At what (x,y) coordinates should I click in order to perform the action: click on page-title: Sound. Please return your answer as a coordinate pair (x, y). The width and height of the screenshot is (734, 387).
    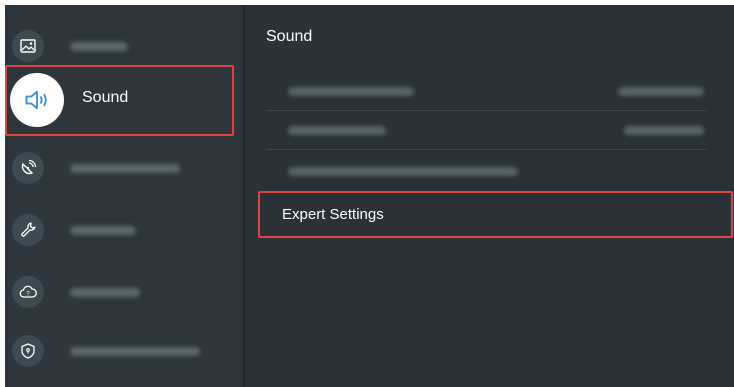
    Looking at the image, I should click on (289, 36).